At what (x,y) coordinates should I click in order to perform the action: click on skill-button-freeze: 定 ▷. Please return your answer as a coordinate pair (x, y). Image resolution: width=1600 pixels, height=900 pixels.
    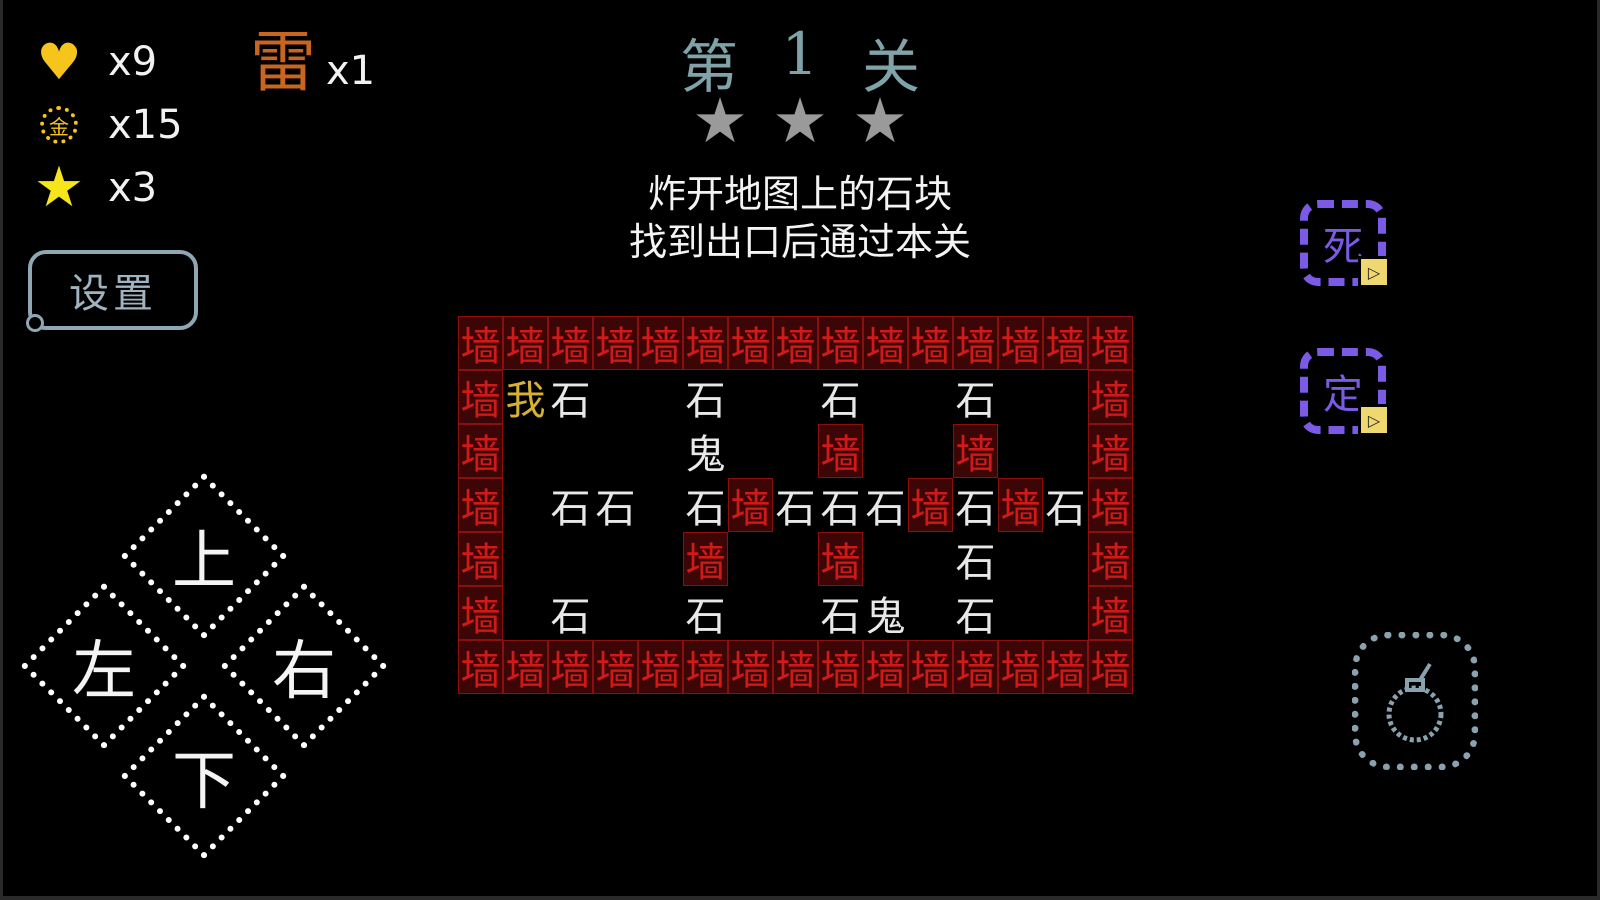
    Looking at the image, I should click on (1345, 392).